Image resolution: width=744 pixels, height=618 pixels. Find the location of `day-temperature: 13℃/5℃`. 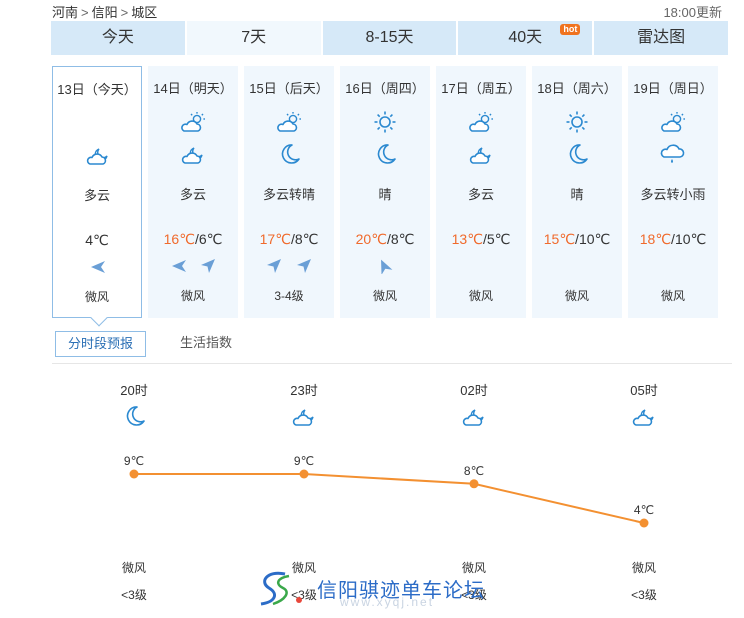

day-temperature: 13℃/5℃ is located at coordinates (481, 239).